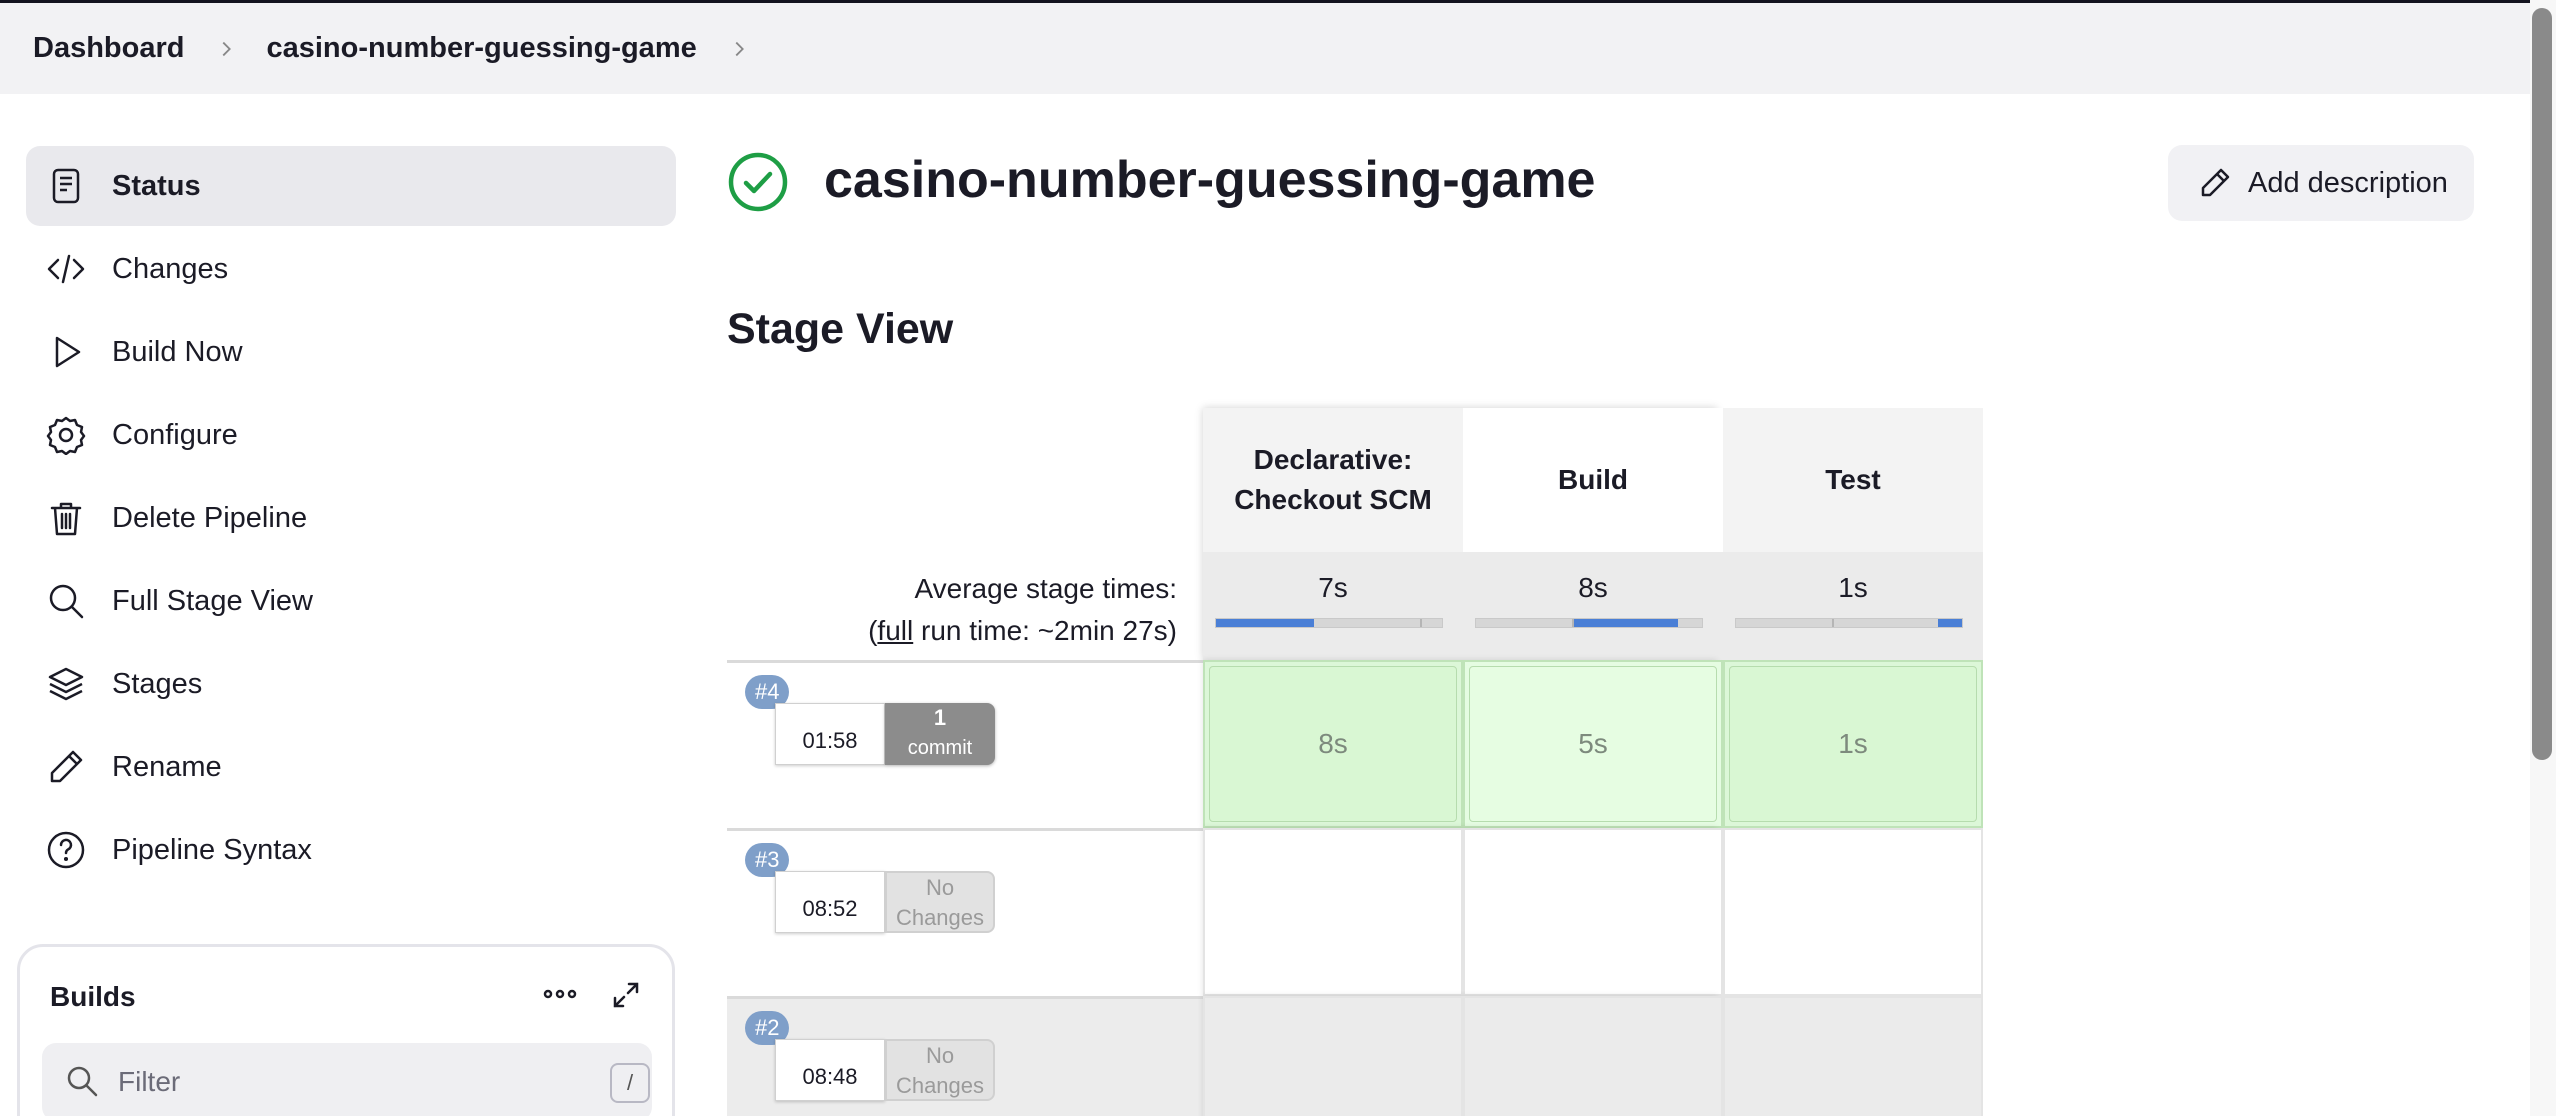 The width and height of the screenshot is (2556, 1116). Describe the element at coordinates (1593, 606) in the screenshot. I see `stage-average-build: 8s` at that location.